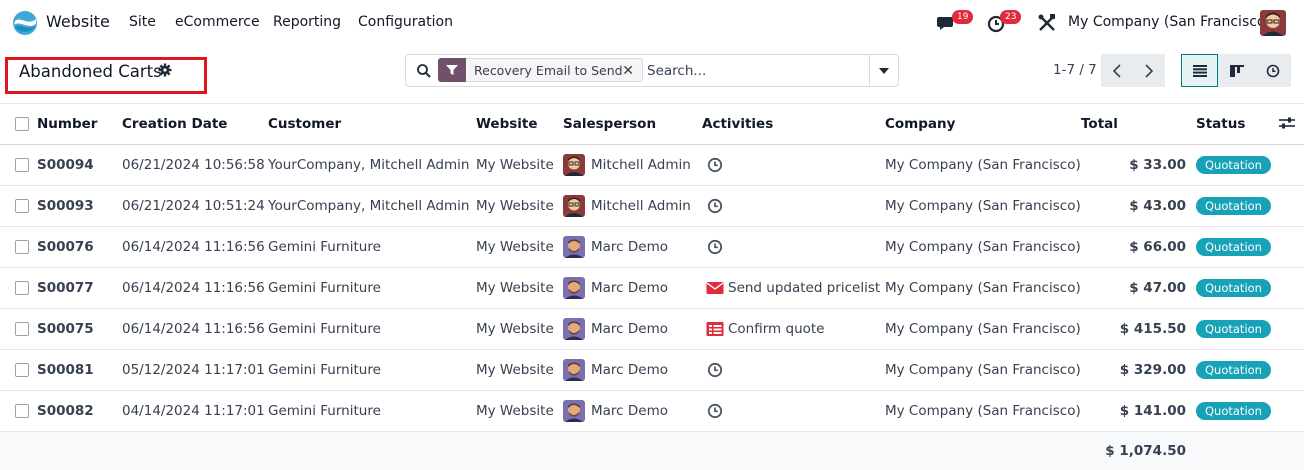 This screenshot has width=1304, height=470. Describe the element at coordinates (1138, 165) in the screenshot. I see `total: $ 33.00` at that location.